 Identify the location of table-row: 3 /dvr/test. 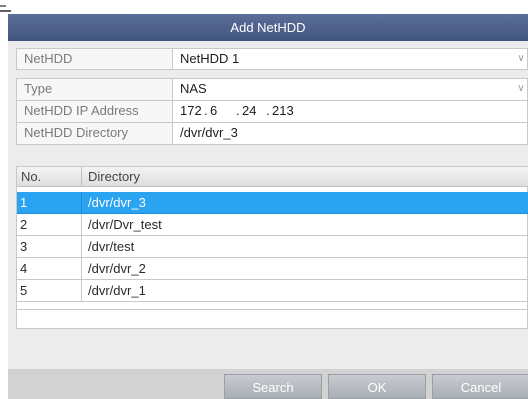
(272, 247).